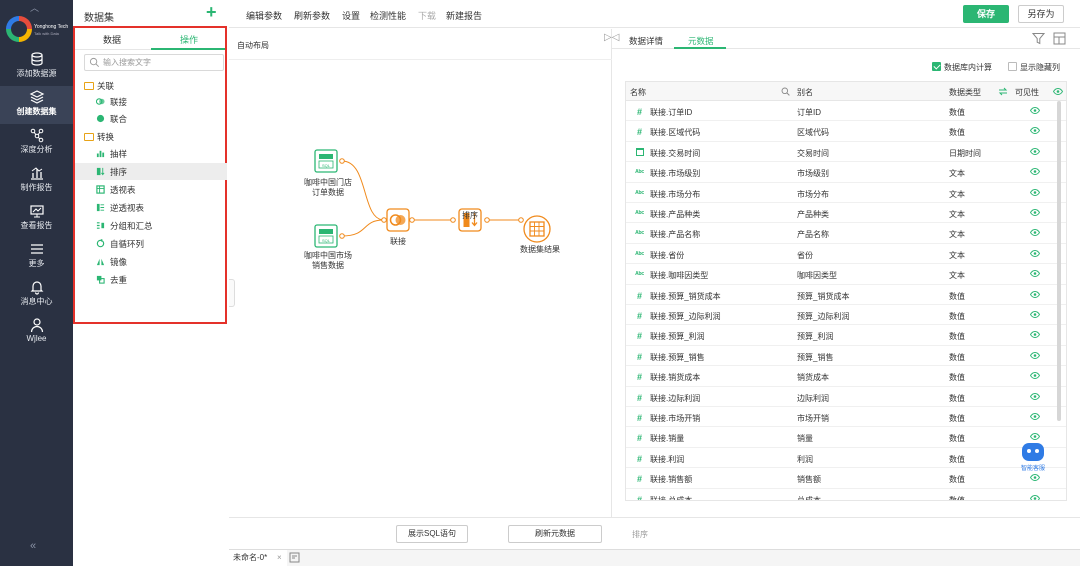 This screenshot has width=1080, height=566. What do you see at coordinates (326, 161) in the screenshot?
I see `node-src1: SQL` at bounding box center [326, 161].